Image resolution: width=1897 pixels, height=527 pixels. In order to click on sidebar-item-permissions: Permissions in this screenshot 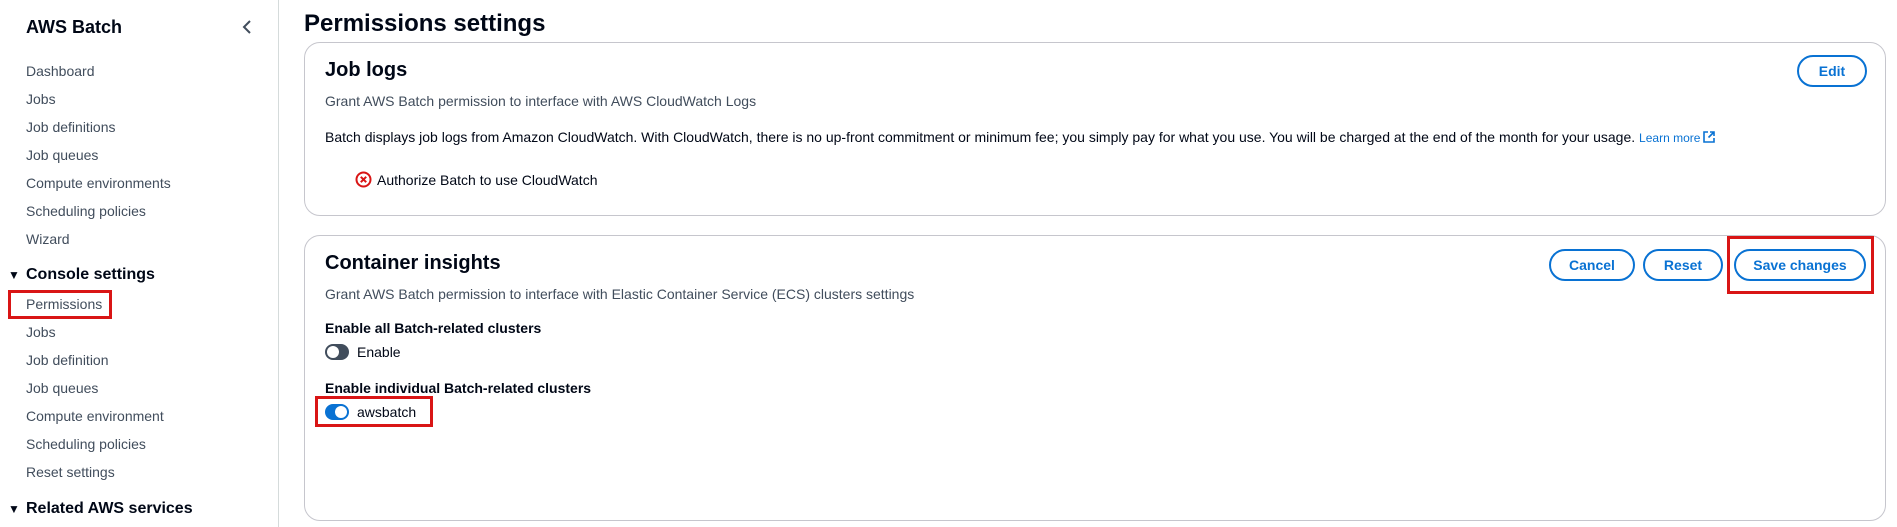, I will do `click(64, 304)`.